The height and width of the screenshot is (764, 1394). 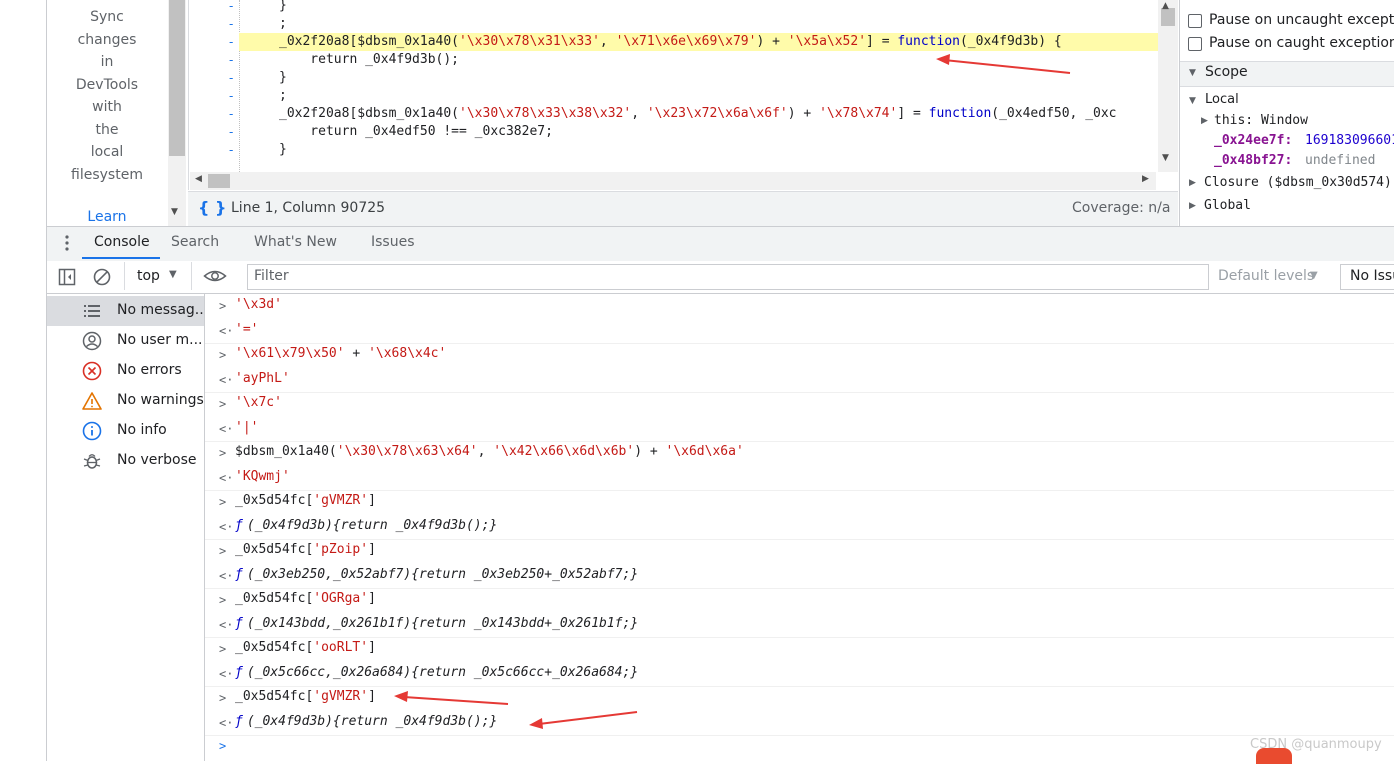 I want to click on editor-horizontal-scrollbar, so click(x=673, y=181).